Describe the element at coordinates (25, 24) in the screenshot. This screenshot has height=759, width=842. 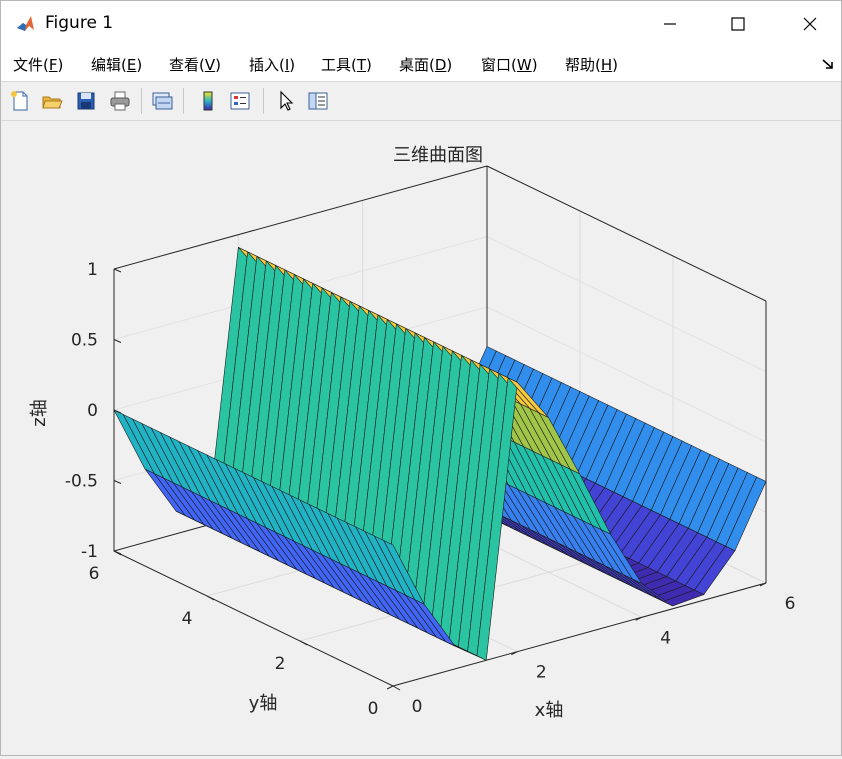
I see `matlab-logo-icon` at that location.